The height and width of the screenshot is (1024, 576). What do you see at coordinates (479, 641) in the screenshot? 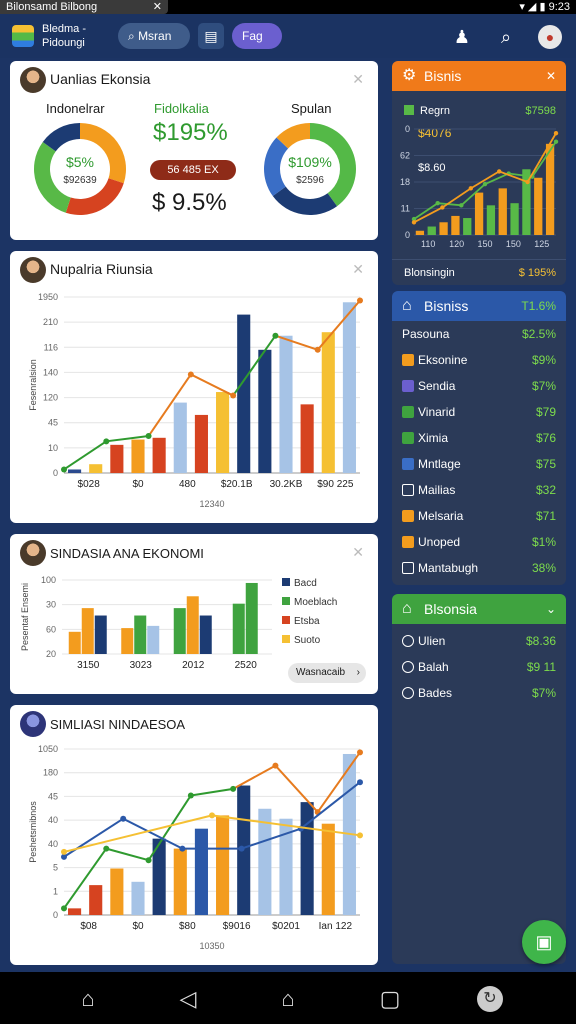
I see `list-item: Ulien $8.36` at bounding box center [479, 641].